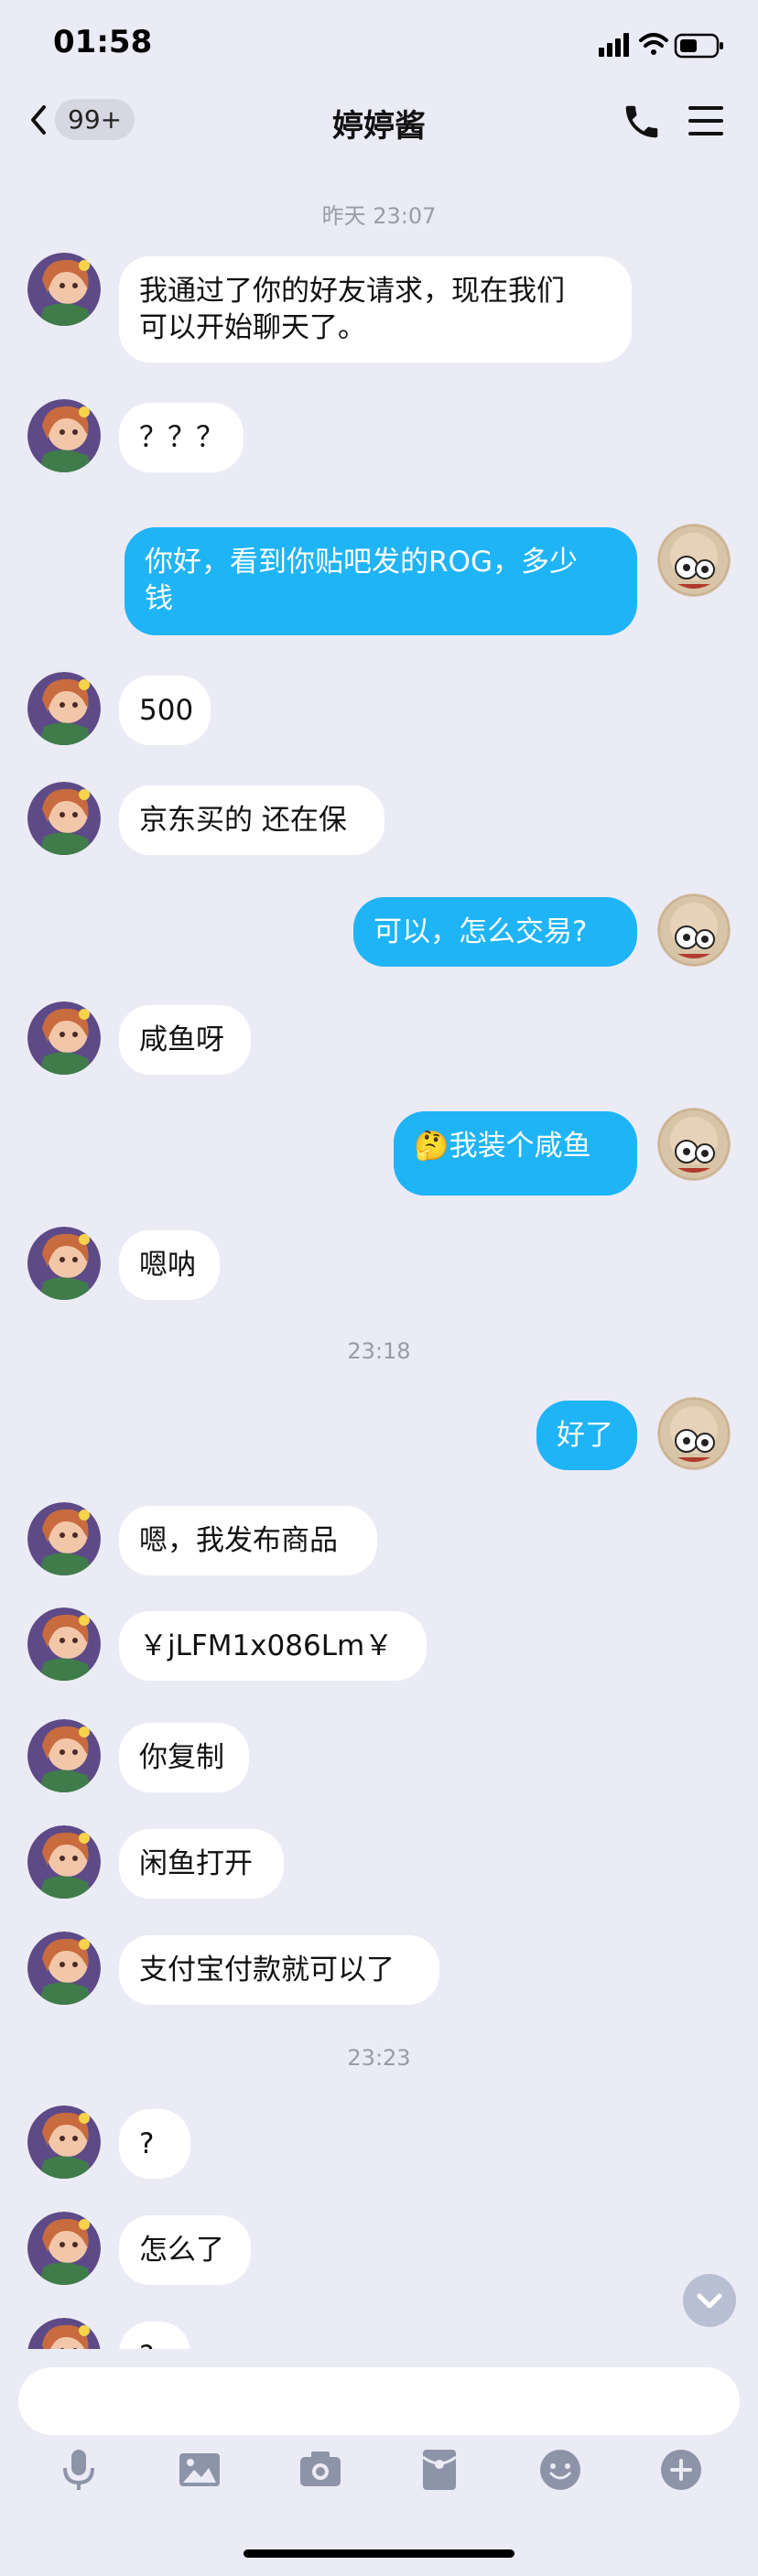 This screenshot has width=758, height=2576. What do you see at coordinates (147, 2144) in the screenshot?
I see `message-text: ?` at bounding box center [147, 2144].